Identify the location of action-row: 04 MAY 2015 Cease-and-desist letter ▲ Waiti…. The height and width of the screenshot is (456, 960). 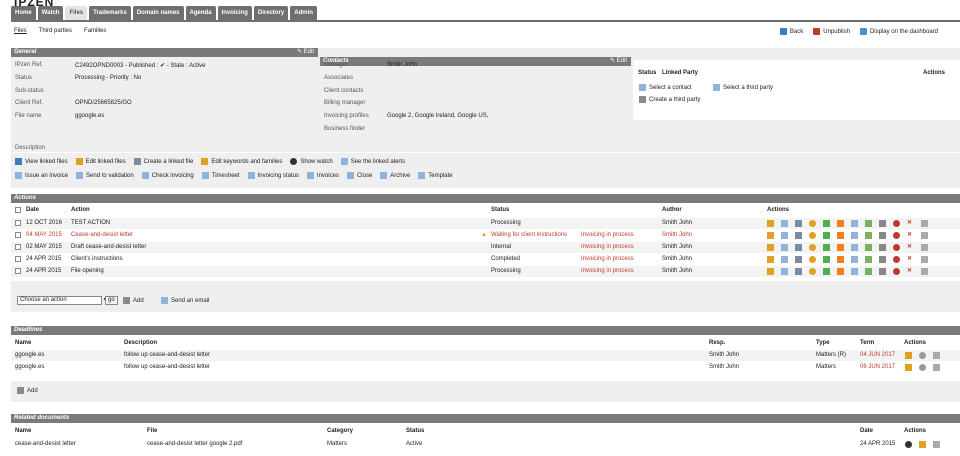
(485, 235).